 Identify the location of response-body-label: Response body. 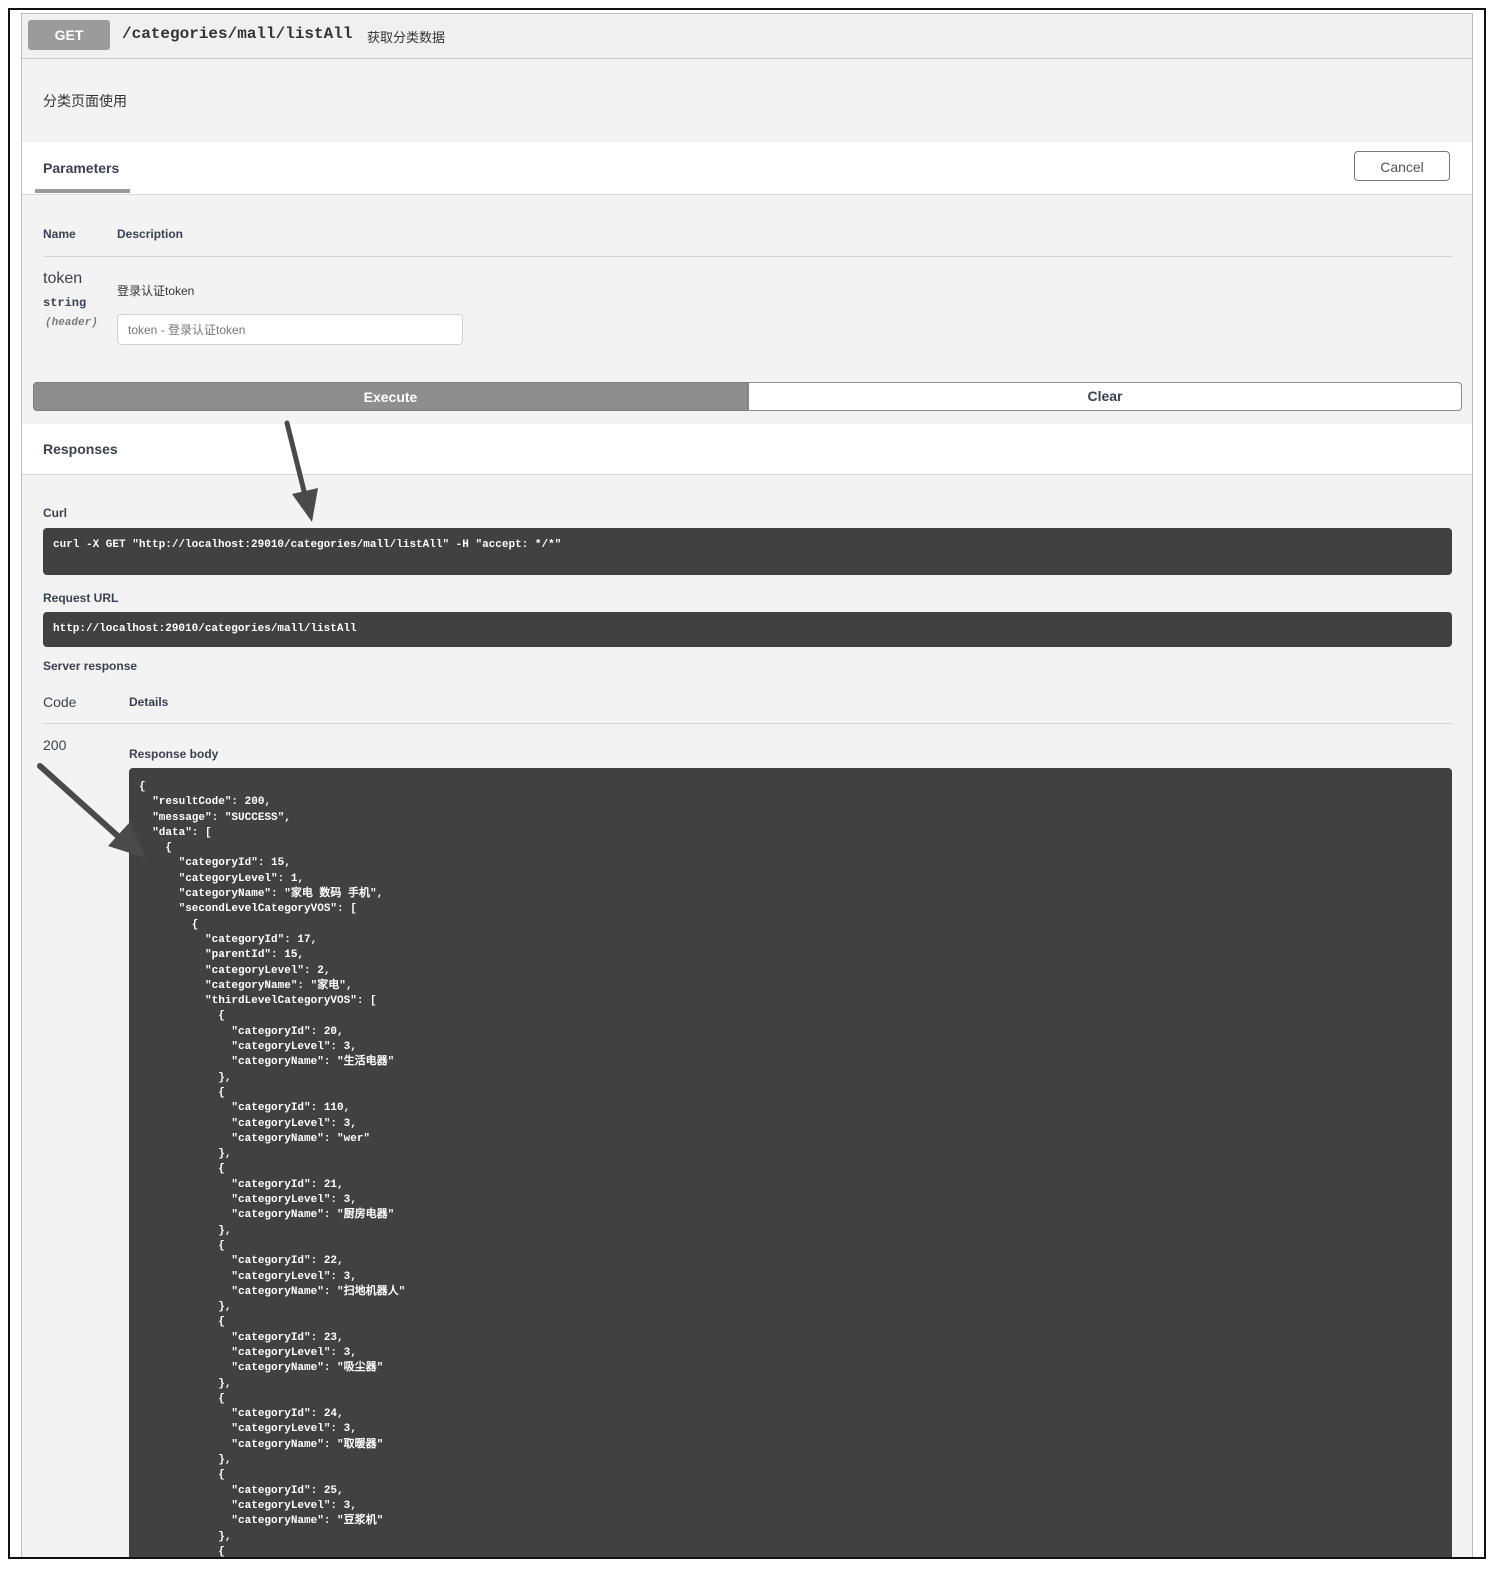
(174, 754).